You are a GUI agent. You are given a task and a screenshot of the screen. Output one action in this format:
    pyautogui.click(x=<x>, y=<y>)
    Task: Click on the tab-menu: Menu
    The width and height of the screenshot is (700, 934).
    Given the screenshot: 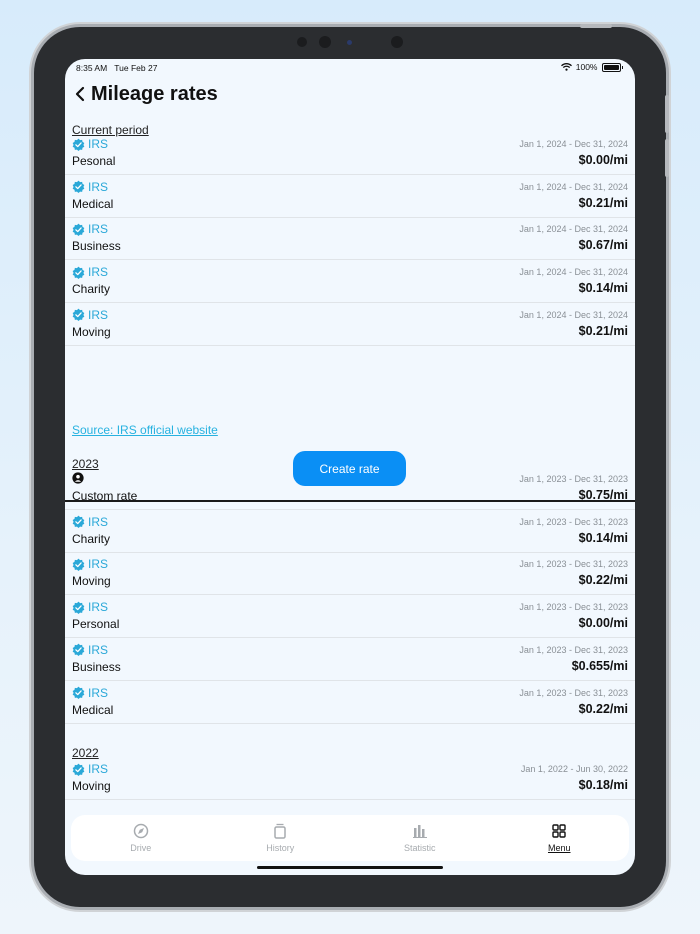 What is the action you would take?
    pyautogui.click(x=560, y=838)
    